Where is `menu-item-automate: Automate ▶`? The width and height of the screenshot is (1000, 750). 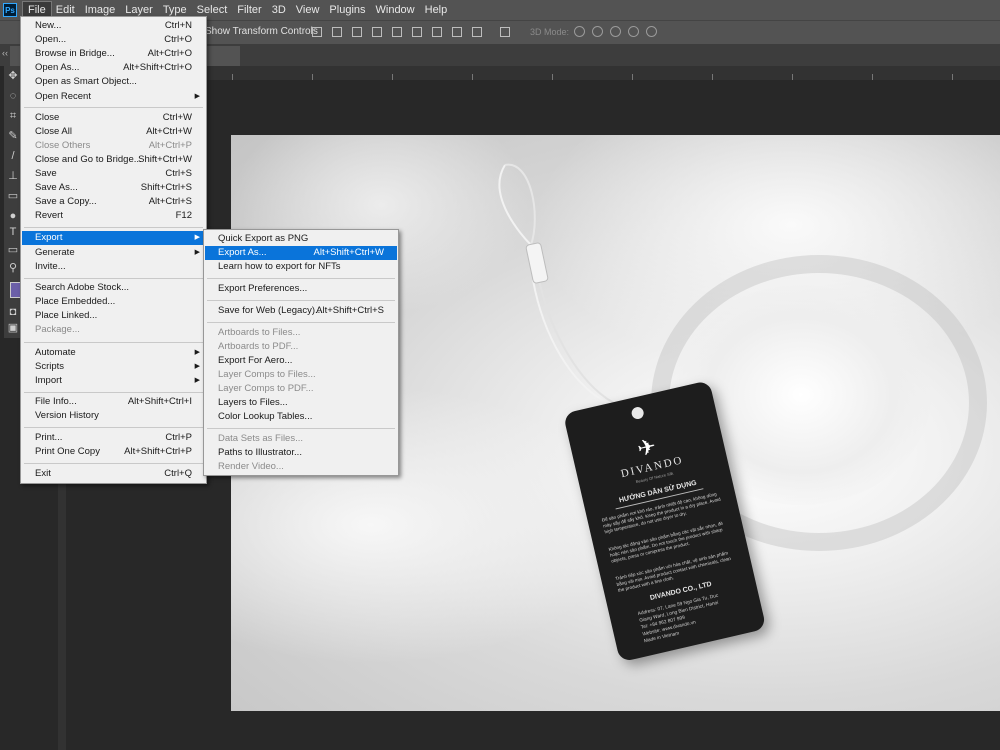
menu-item-automate: Automate ▶ is located at coordinates (113, 353).